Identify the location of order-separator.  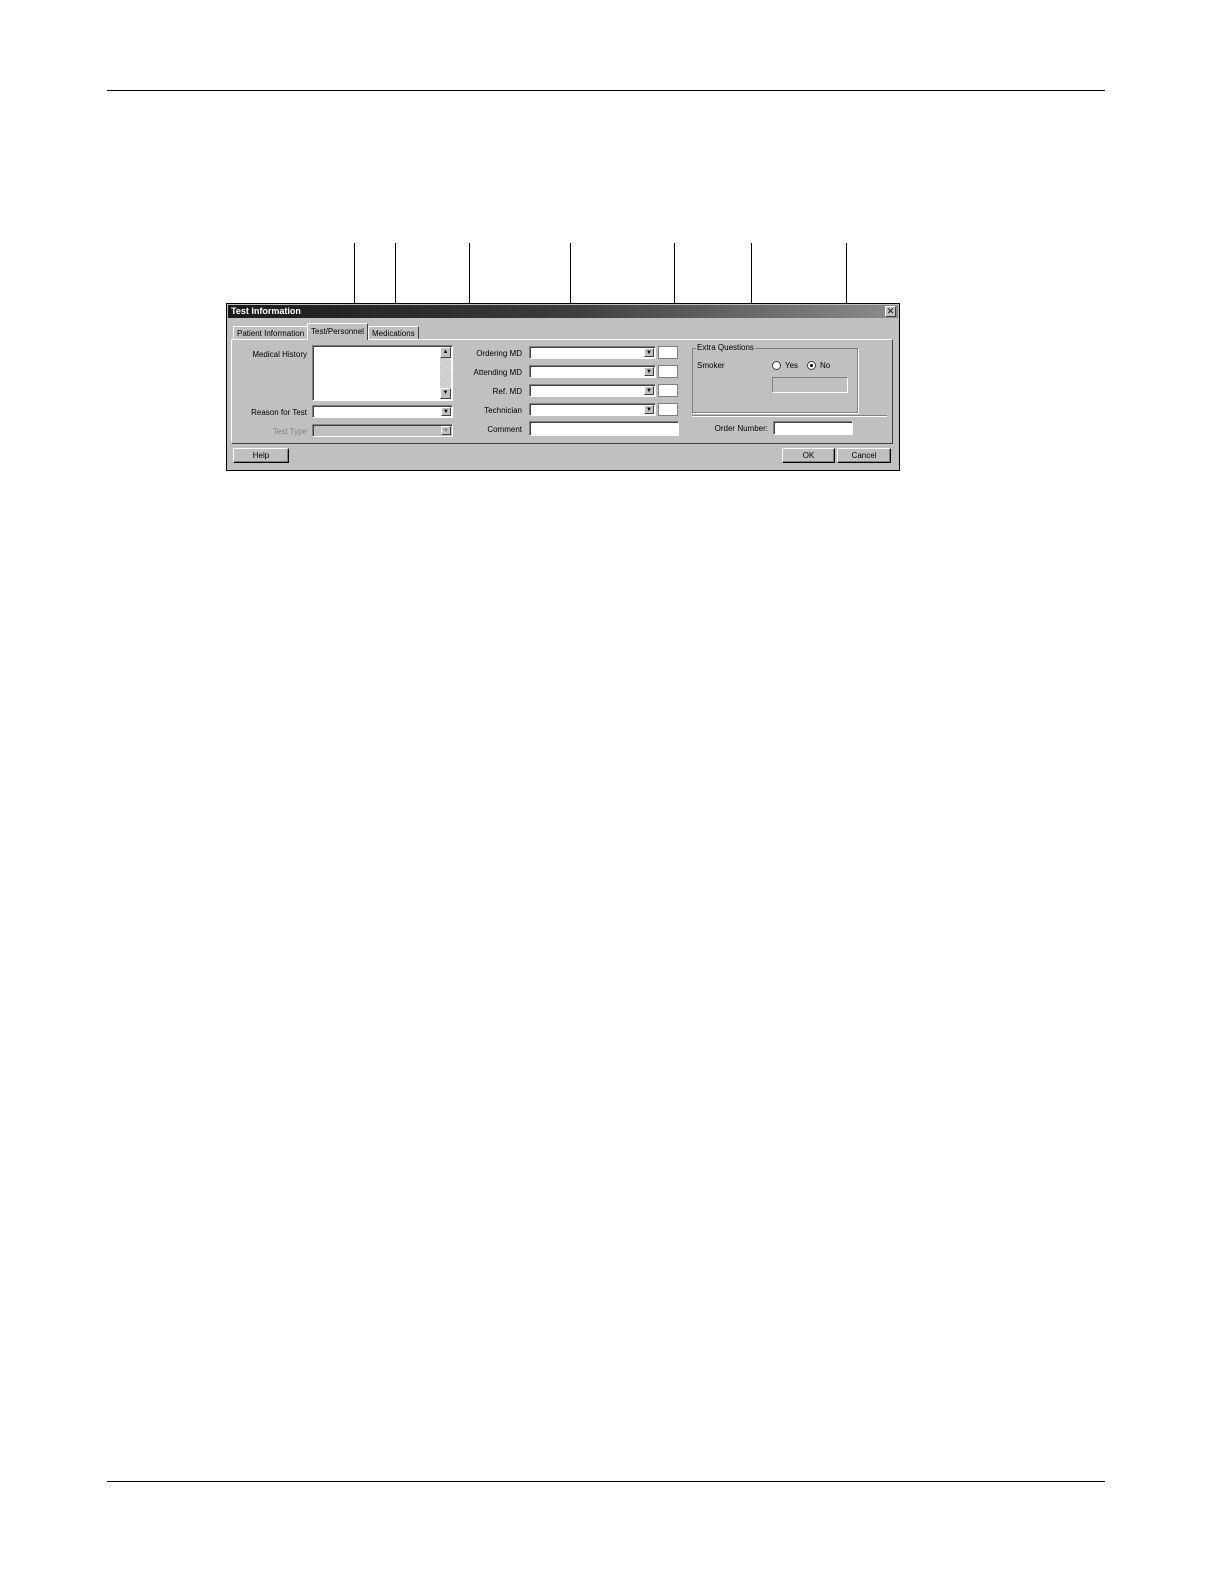
(789, 415).